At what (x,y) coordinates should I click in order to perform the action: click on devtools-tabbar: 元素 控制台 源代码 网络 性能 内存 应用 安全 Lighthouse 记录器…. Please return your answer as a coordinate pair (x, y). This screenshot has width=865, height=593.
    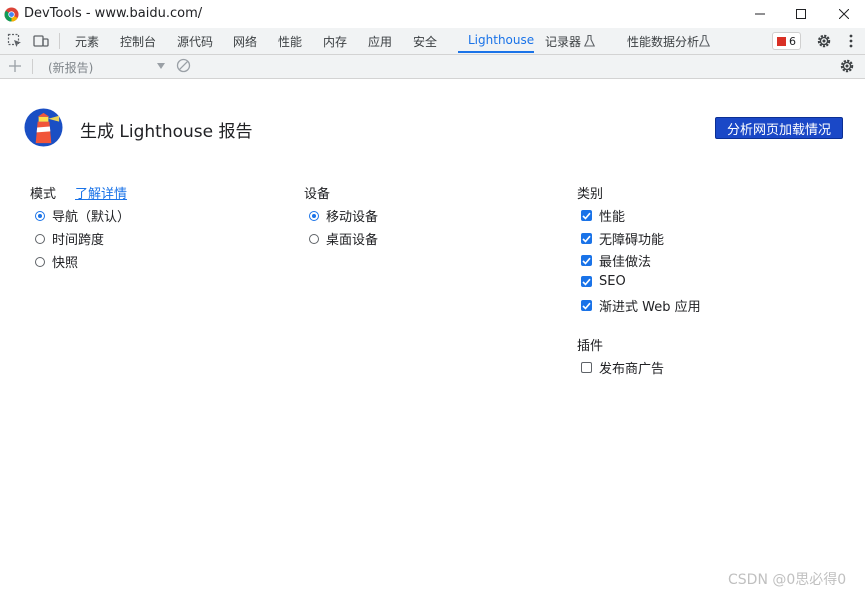
    Looking at the image, I should click on (432, 41).